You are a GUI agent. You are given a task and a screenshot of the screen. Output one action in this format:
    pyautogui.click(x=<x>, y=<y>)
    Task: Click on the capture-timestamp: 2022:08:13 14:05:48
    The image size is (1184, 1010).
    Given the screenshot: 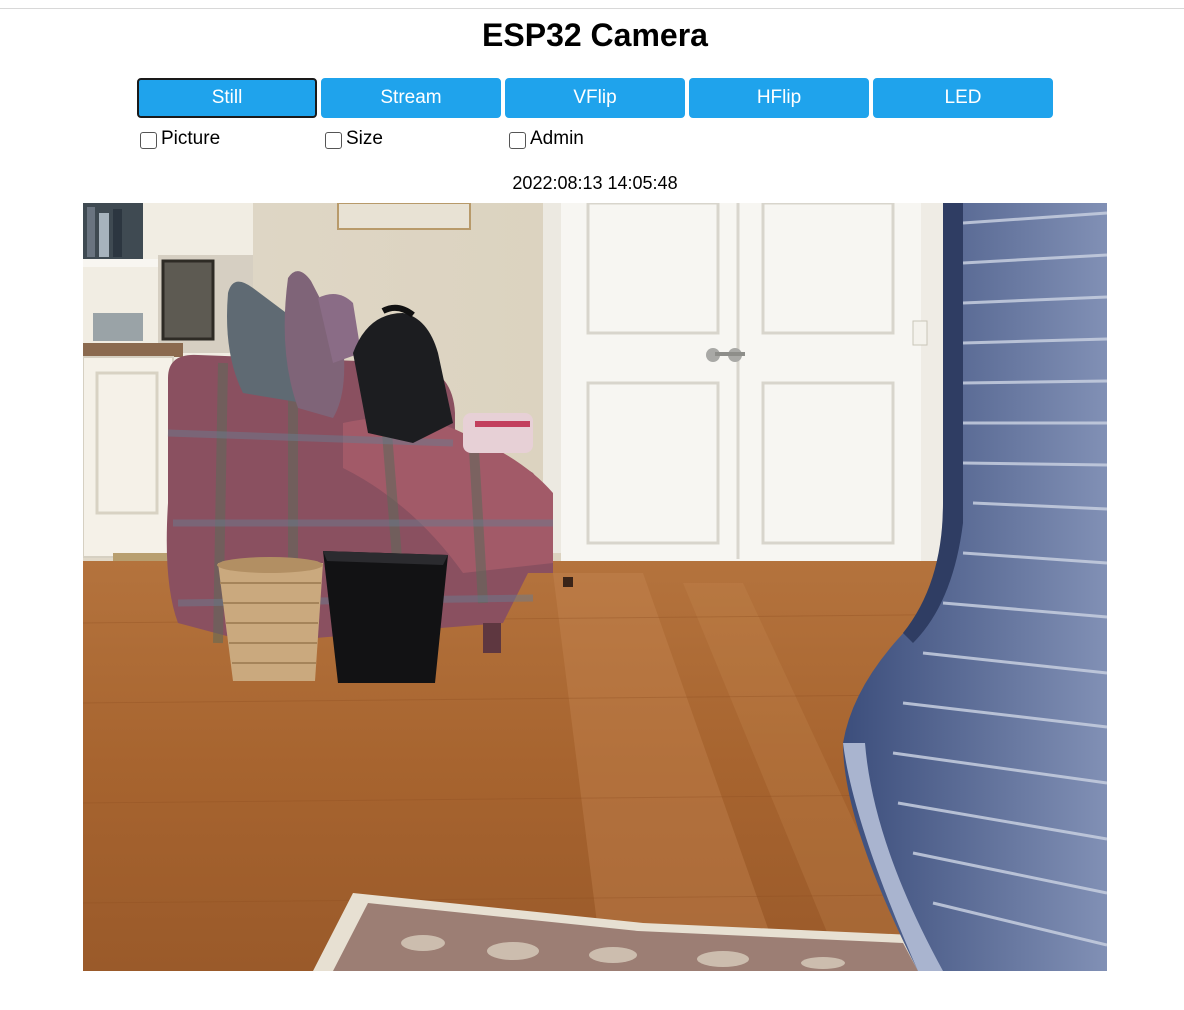 What is the action you would take?
    pyautogui.click(x=595, y=183)
    